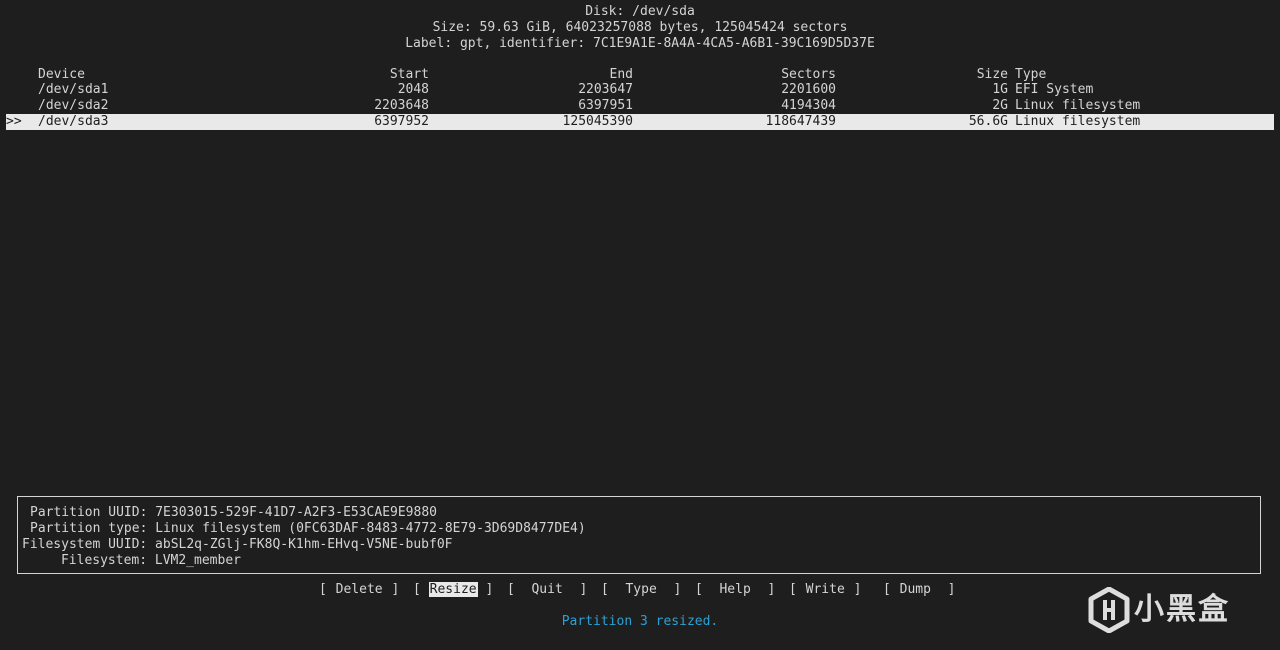 The image size is (1280, 650). What do you see at coordinates (1000, 89) in the screenshot?
I see `row-size: 1G` at bounding box center [1000, 89].